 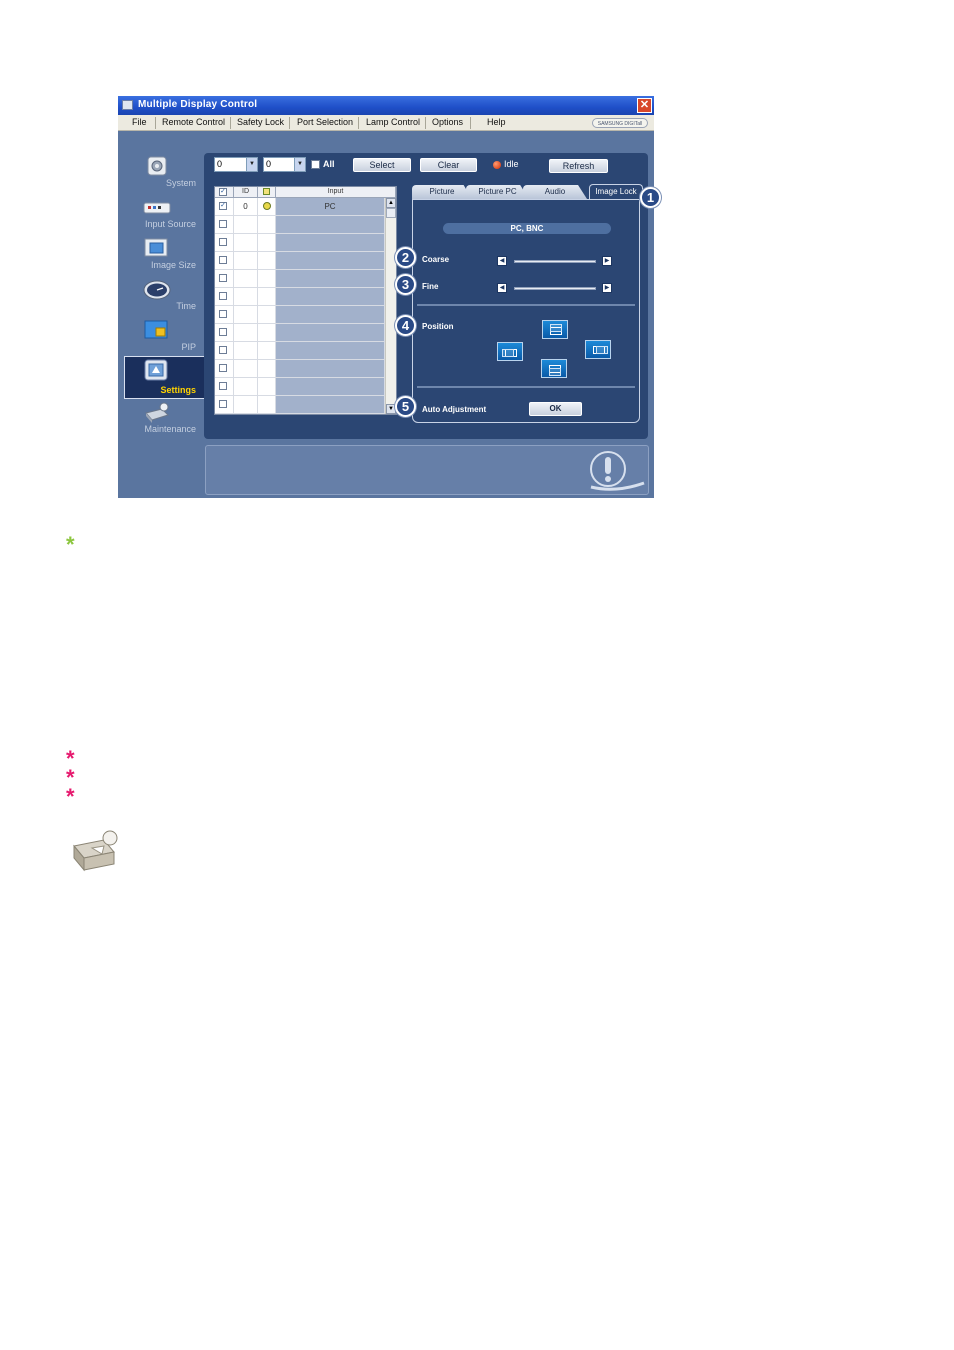 What do you see at coordinates (325, 122) in the screenshot?
I see `menu-port-selection: Port Selection` at bounding box center [325, 122].